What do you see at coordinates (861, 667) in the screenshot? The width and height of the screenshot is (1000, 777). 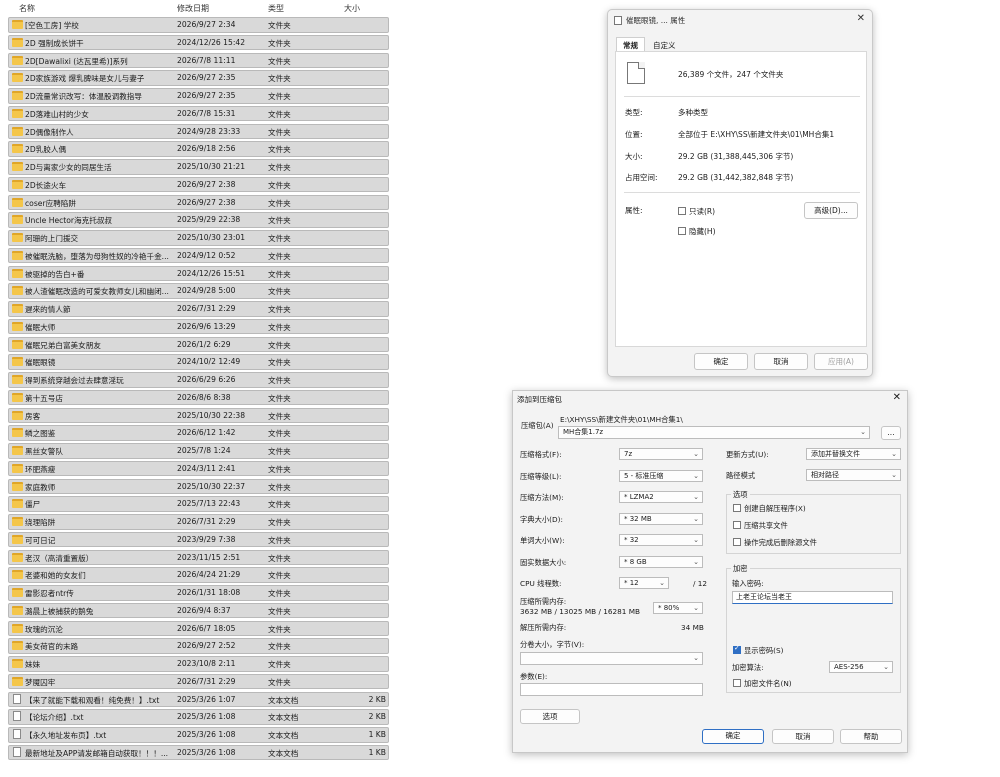 I see `encryption-method-select: AES-256 ⌄` at bounding box center [861, 667].